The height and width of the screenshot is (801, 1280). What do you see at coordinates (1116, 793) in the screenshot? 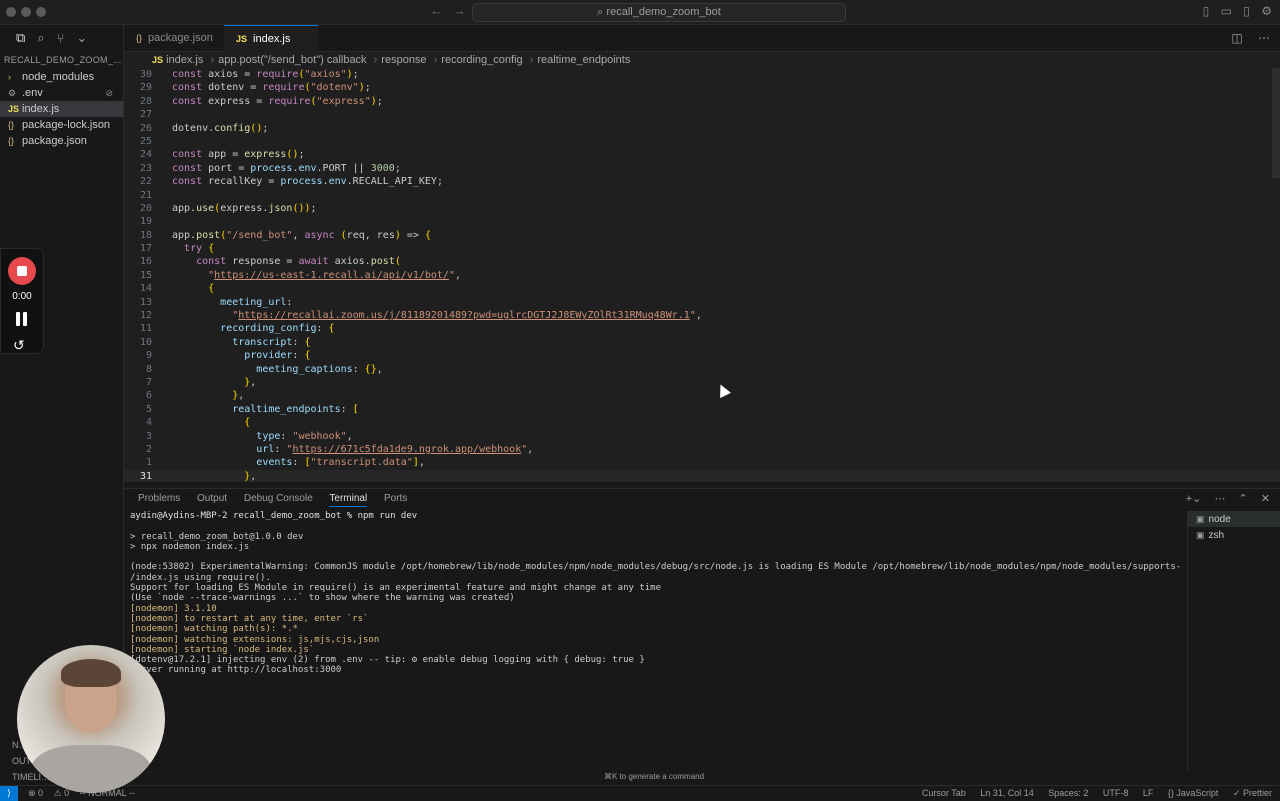
I see `encoding: UTF-8` at bounding box center [1116, 793].